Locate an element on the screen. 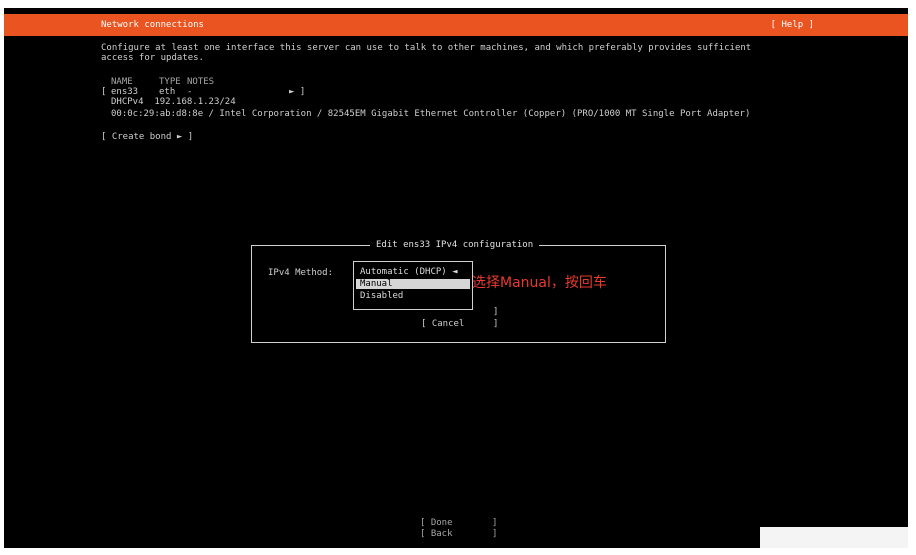 This screenshot has height=555, width=916. intro-line-2: access for updates. is located at coordinates (152, 58).